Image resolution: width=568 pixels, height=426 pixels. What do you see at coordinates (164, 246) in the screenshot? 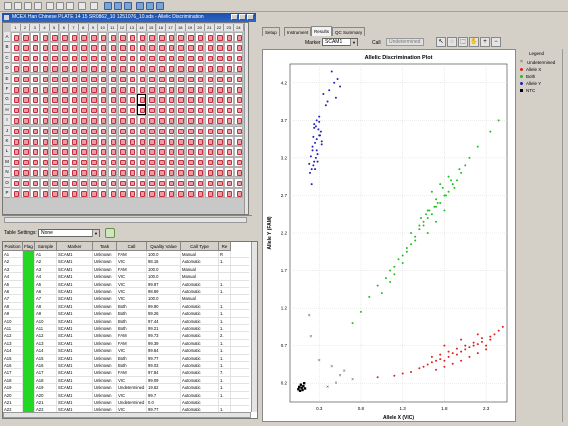
I see `table-header-cell: Quality Value` at bounding box center [164, 246].